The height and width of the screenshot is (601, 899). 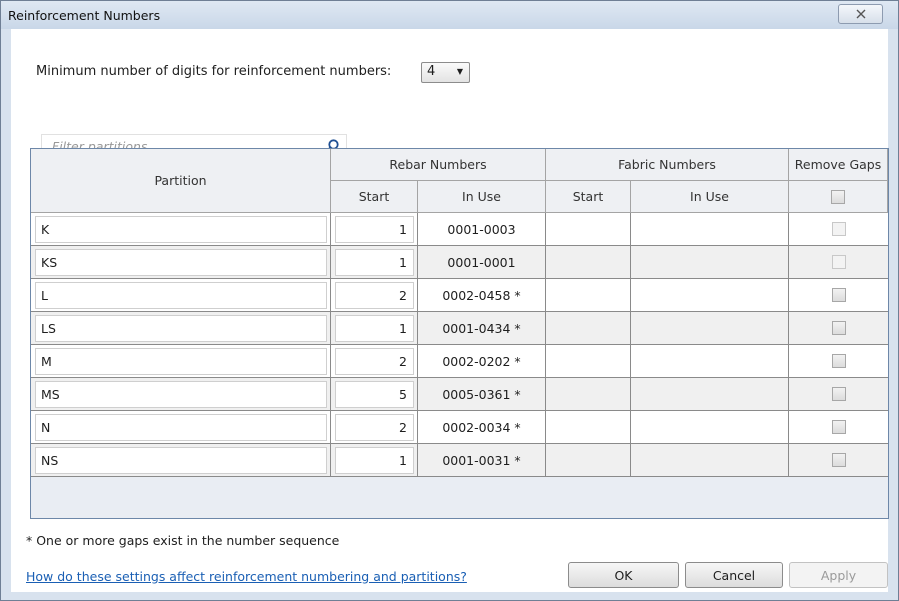 I want to click on rebar-in-use-cell: 0001-0001, so click(x=482, y=262).